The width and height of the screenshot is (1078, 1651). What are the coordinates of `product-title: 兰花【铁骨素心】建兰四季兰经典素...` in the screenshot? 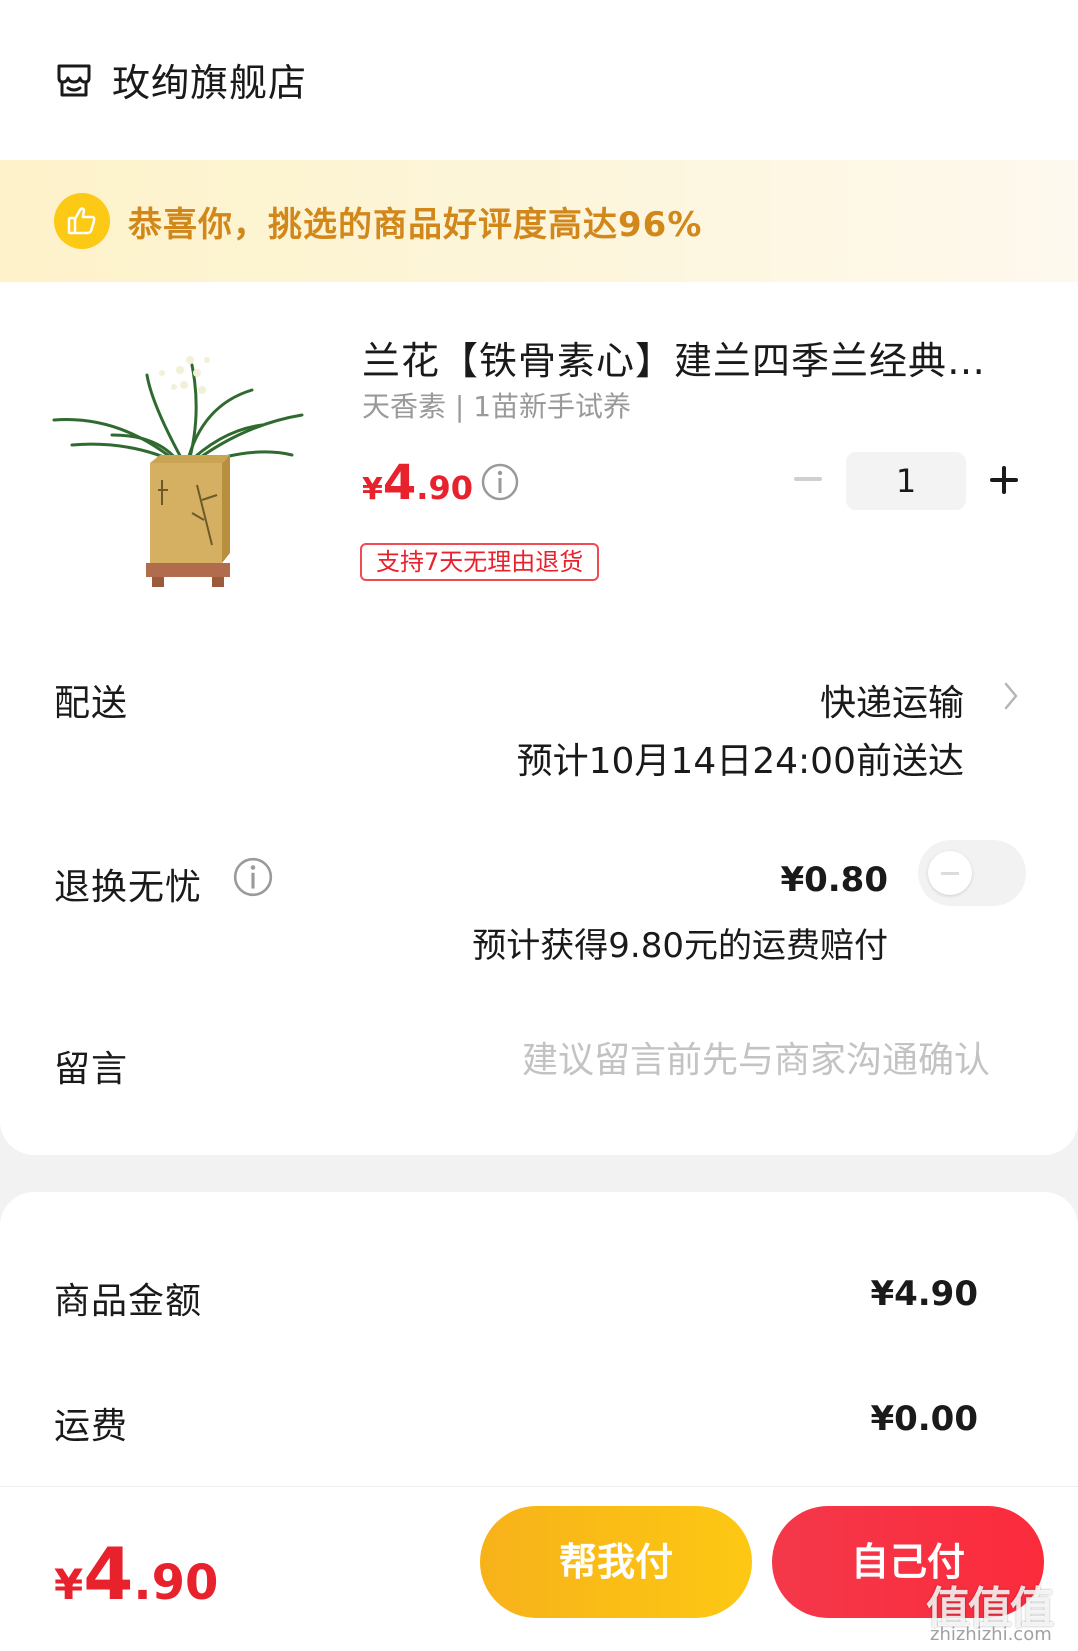 It's located at (692, 357).